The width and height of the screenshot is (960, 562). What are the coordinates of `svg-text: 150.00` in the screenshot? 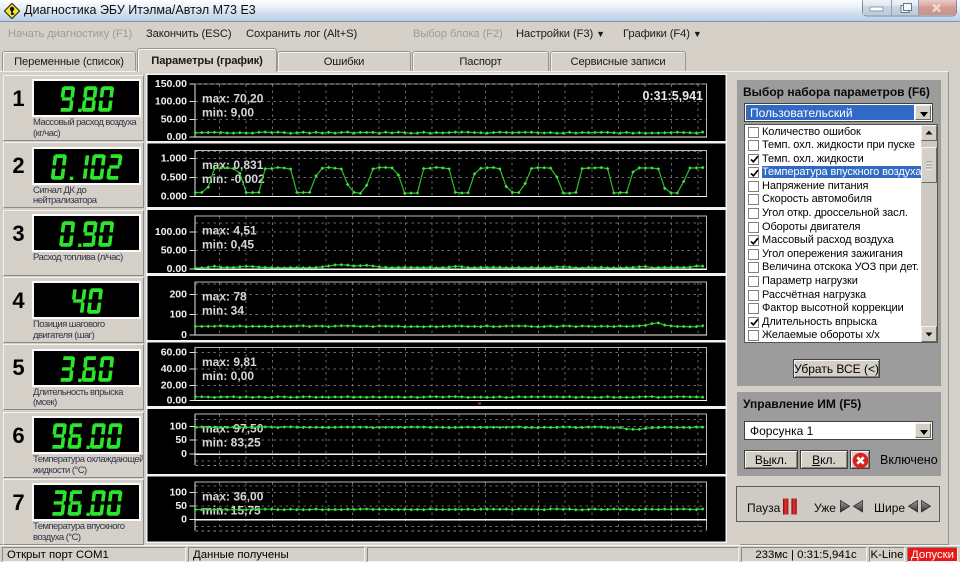 It's located at (171, 84).